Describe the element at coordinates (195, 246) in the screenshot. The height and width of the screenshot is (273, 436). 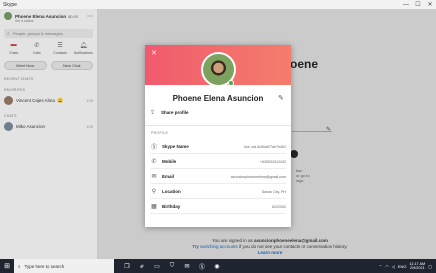
I see `signin-try: Try` at that location.